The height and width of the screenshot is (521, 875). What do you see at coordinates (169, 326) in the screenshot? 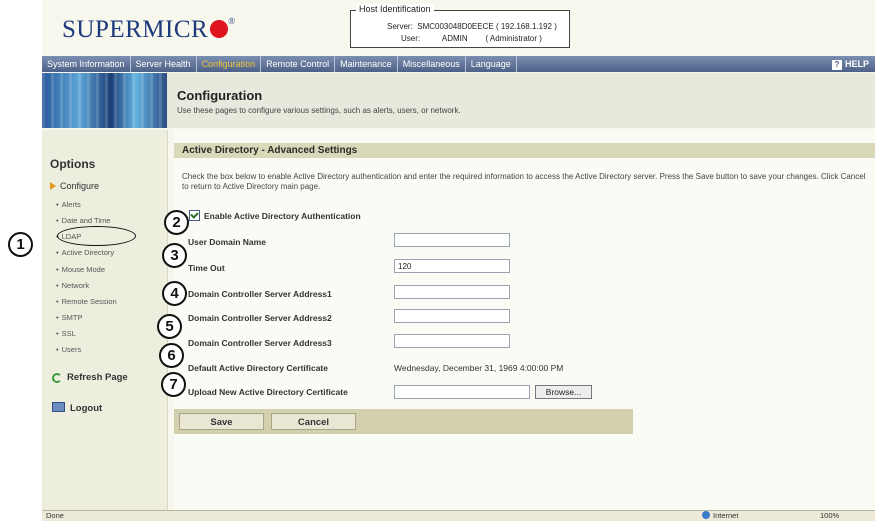
I see `callout-5: 5` at bounding box center [169, 326].